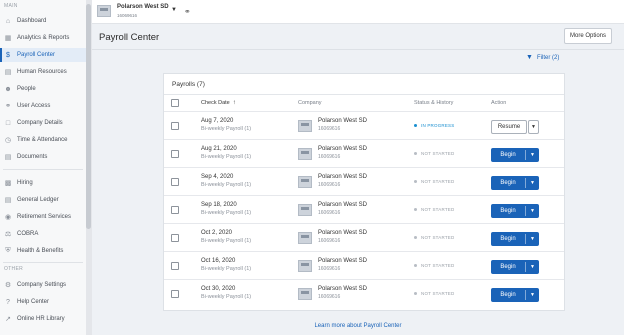  What do you see at coordinates (43, 106) in the screenshot?
I see `sidebar-item-user-access: ⚭ User Access` at bounding box center [43, 106].